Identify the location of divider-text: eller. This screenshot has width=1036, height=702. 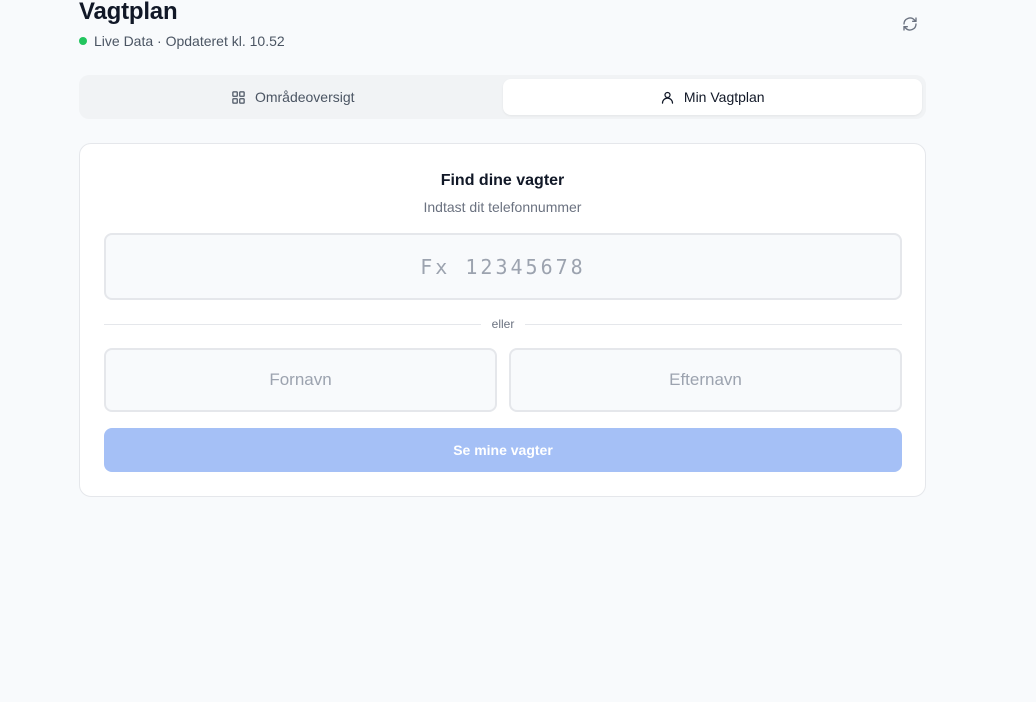
(503, 324).